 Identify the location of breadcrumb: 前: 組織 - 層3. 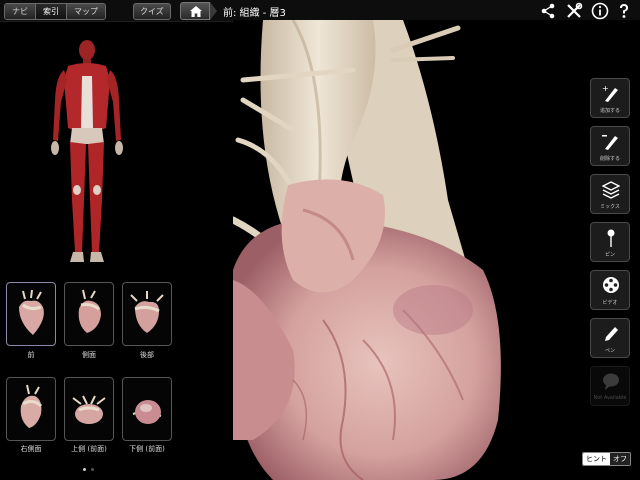
(233, 11).